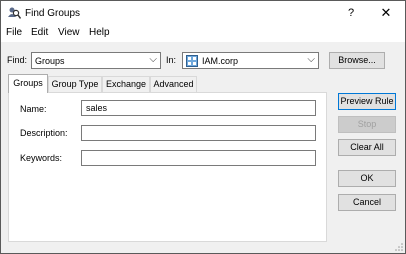  What do you see at coordinates (367, 147) in the screenshot?
I see `clear-all-button: Clear All` at bounding box center [367, 147].